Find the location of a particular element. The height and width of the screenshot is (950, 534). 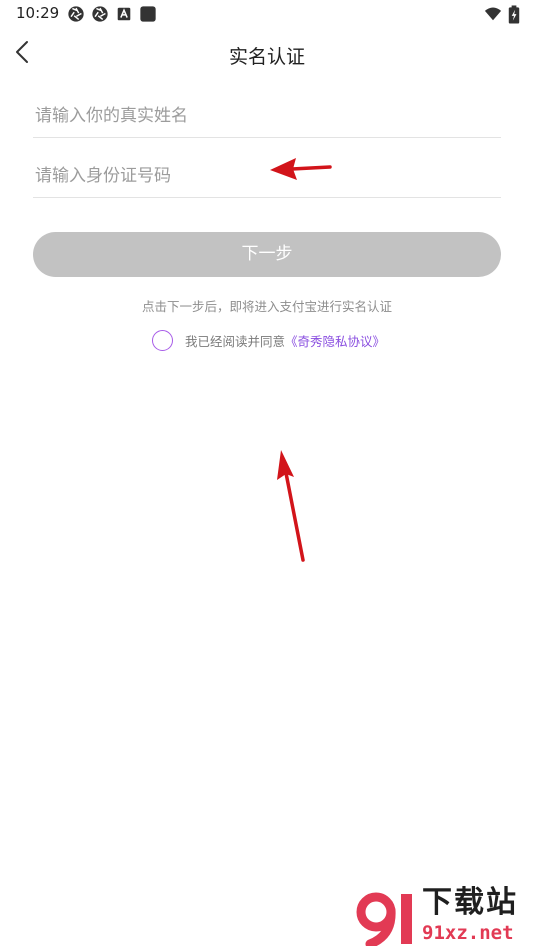

site-watermark: 下载站 91xz.net is located at coordinates (444, 917).